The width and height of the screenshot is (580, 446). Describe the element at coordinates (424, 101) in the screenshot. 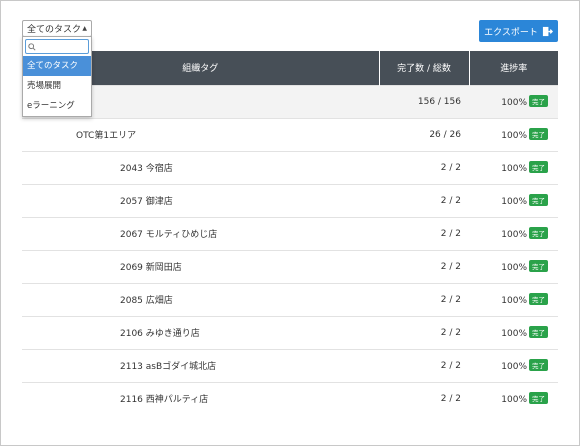

I see `row-count: 156 / 156` at that location.